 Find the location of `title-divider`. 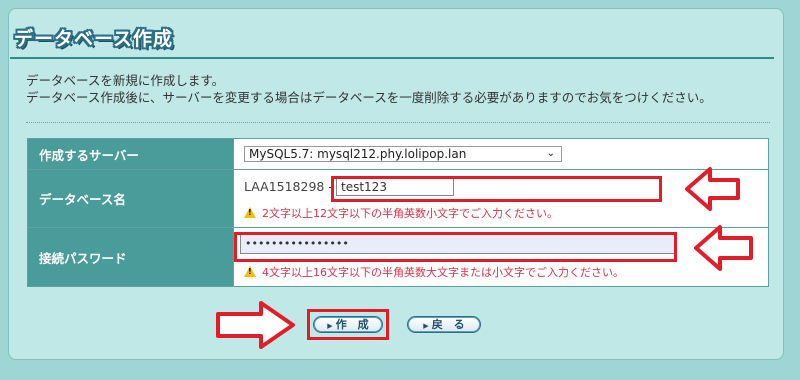

title-divider is located at coordinates (392, 58).